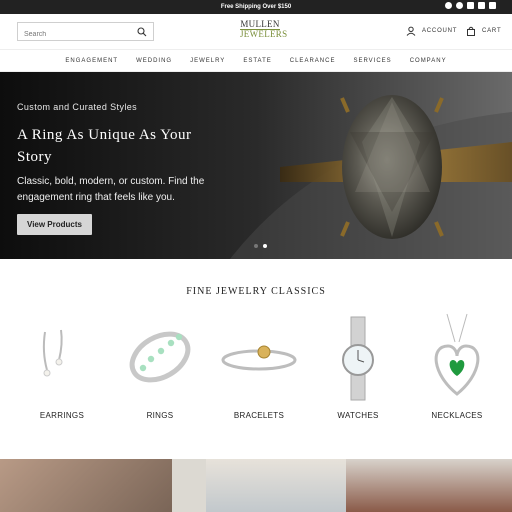 This screenshot has height=512, width=512. What do you see at coordinates (372, 61) in the screenshot?
I see `nav-services: SERVICES` at bounding box center [372, 61].